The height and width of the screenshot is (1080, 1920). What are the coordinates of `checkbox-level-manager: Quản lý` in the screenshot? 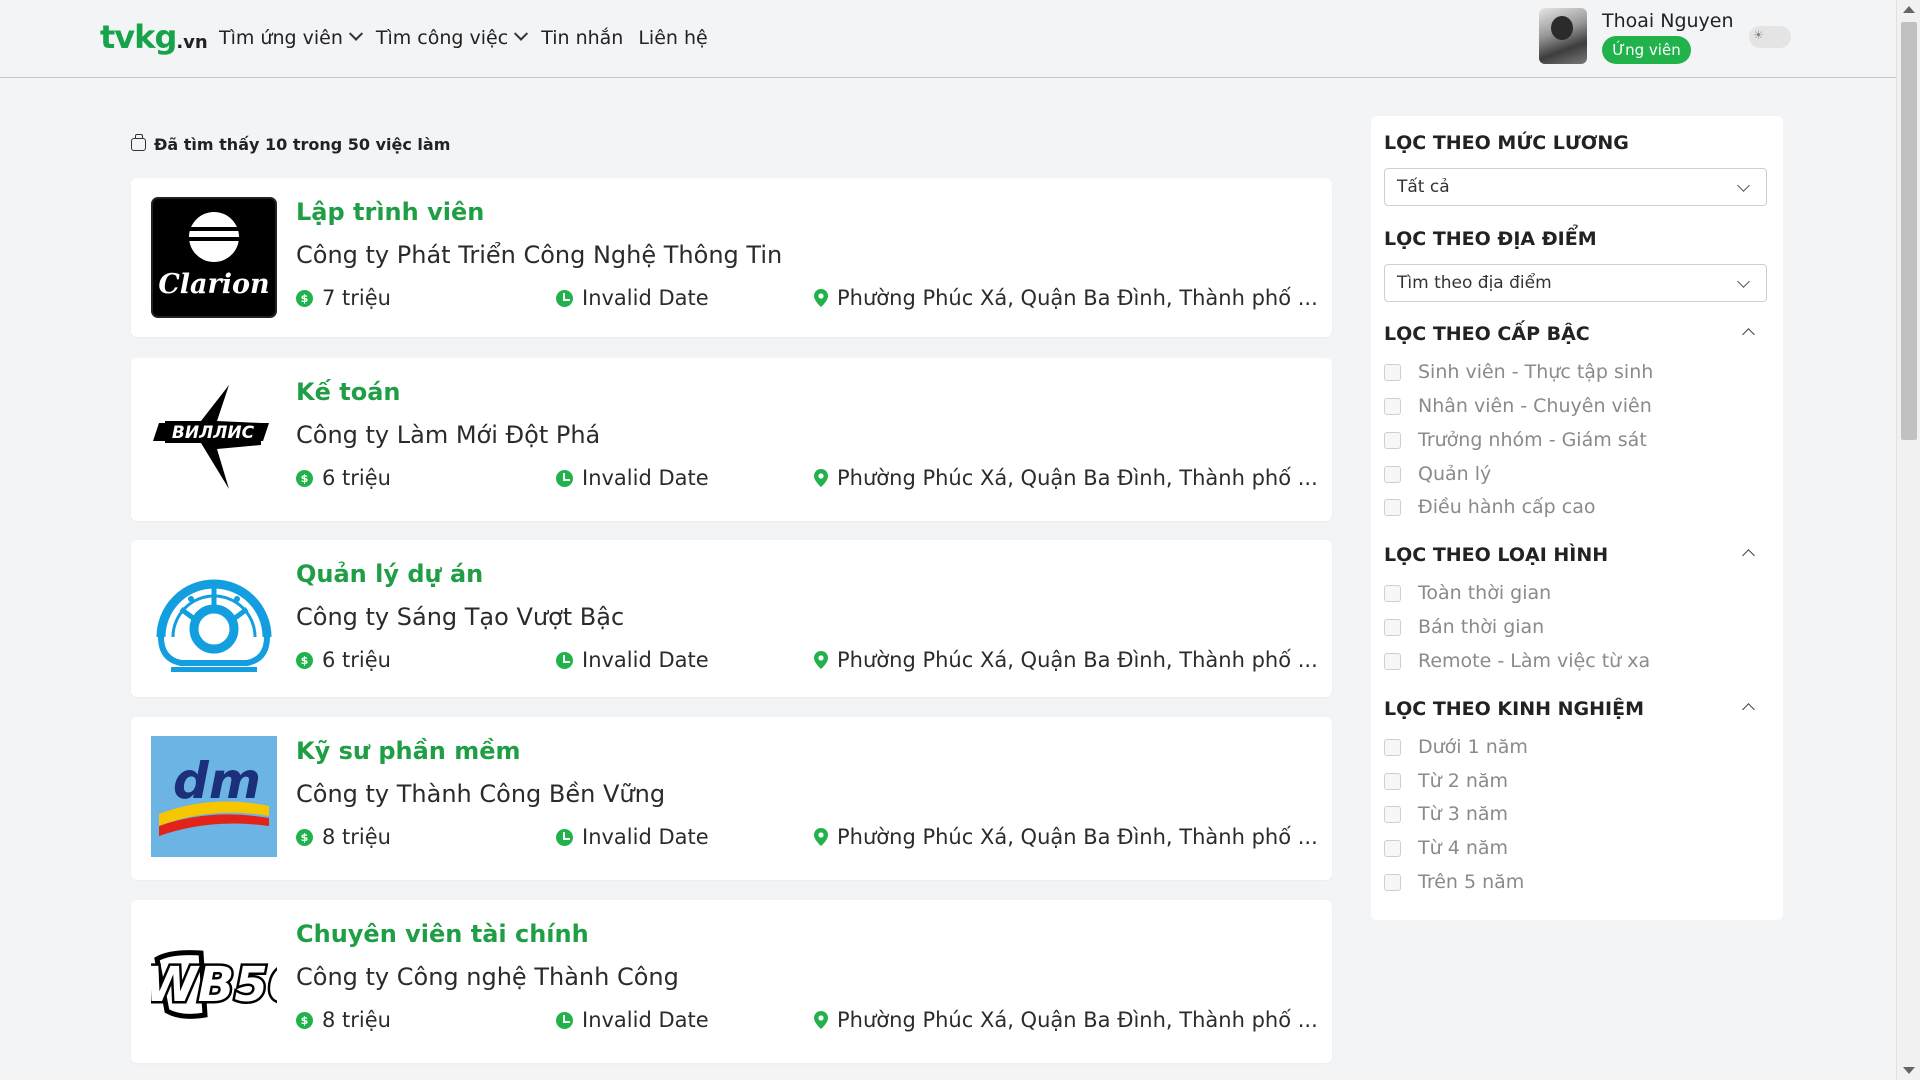 It's located at (1437, 474).